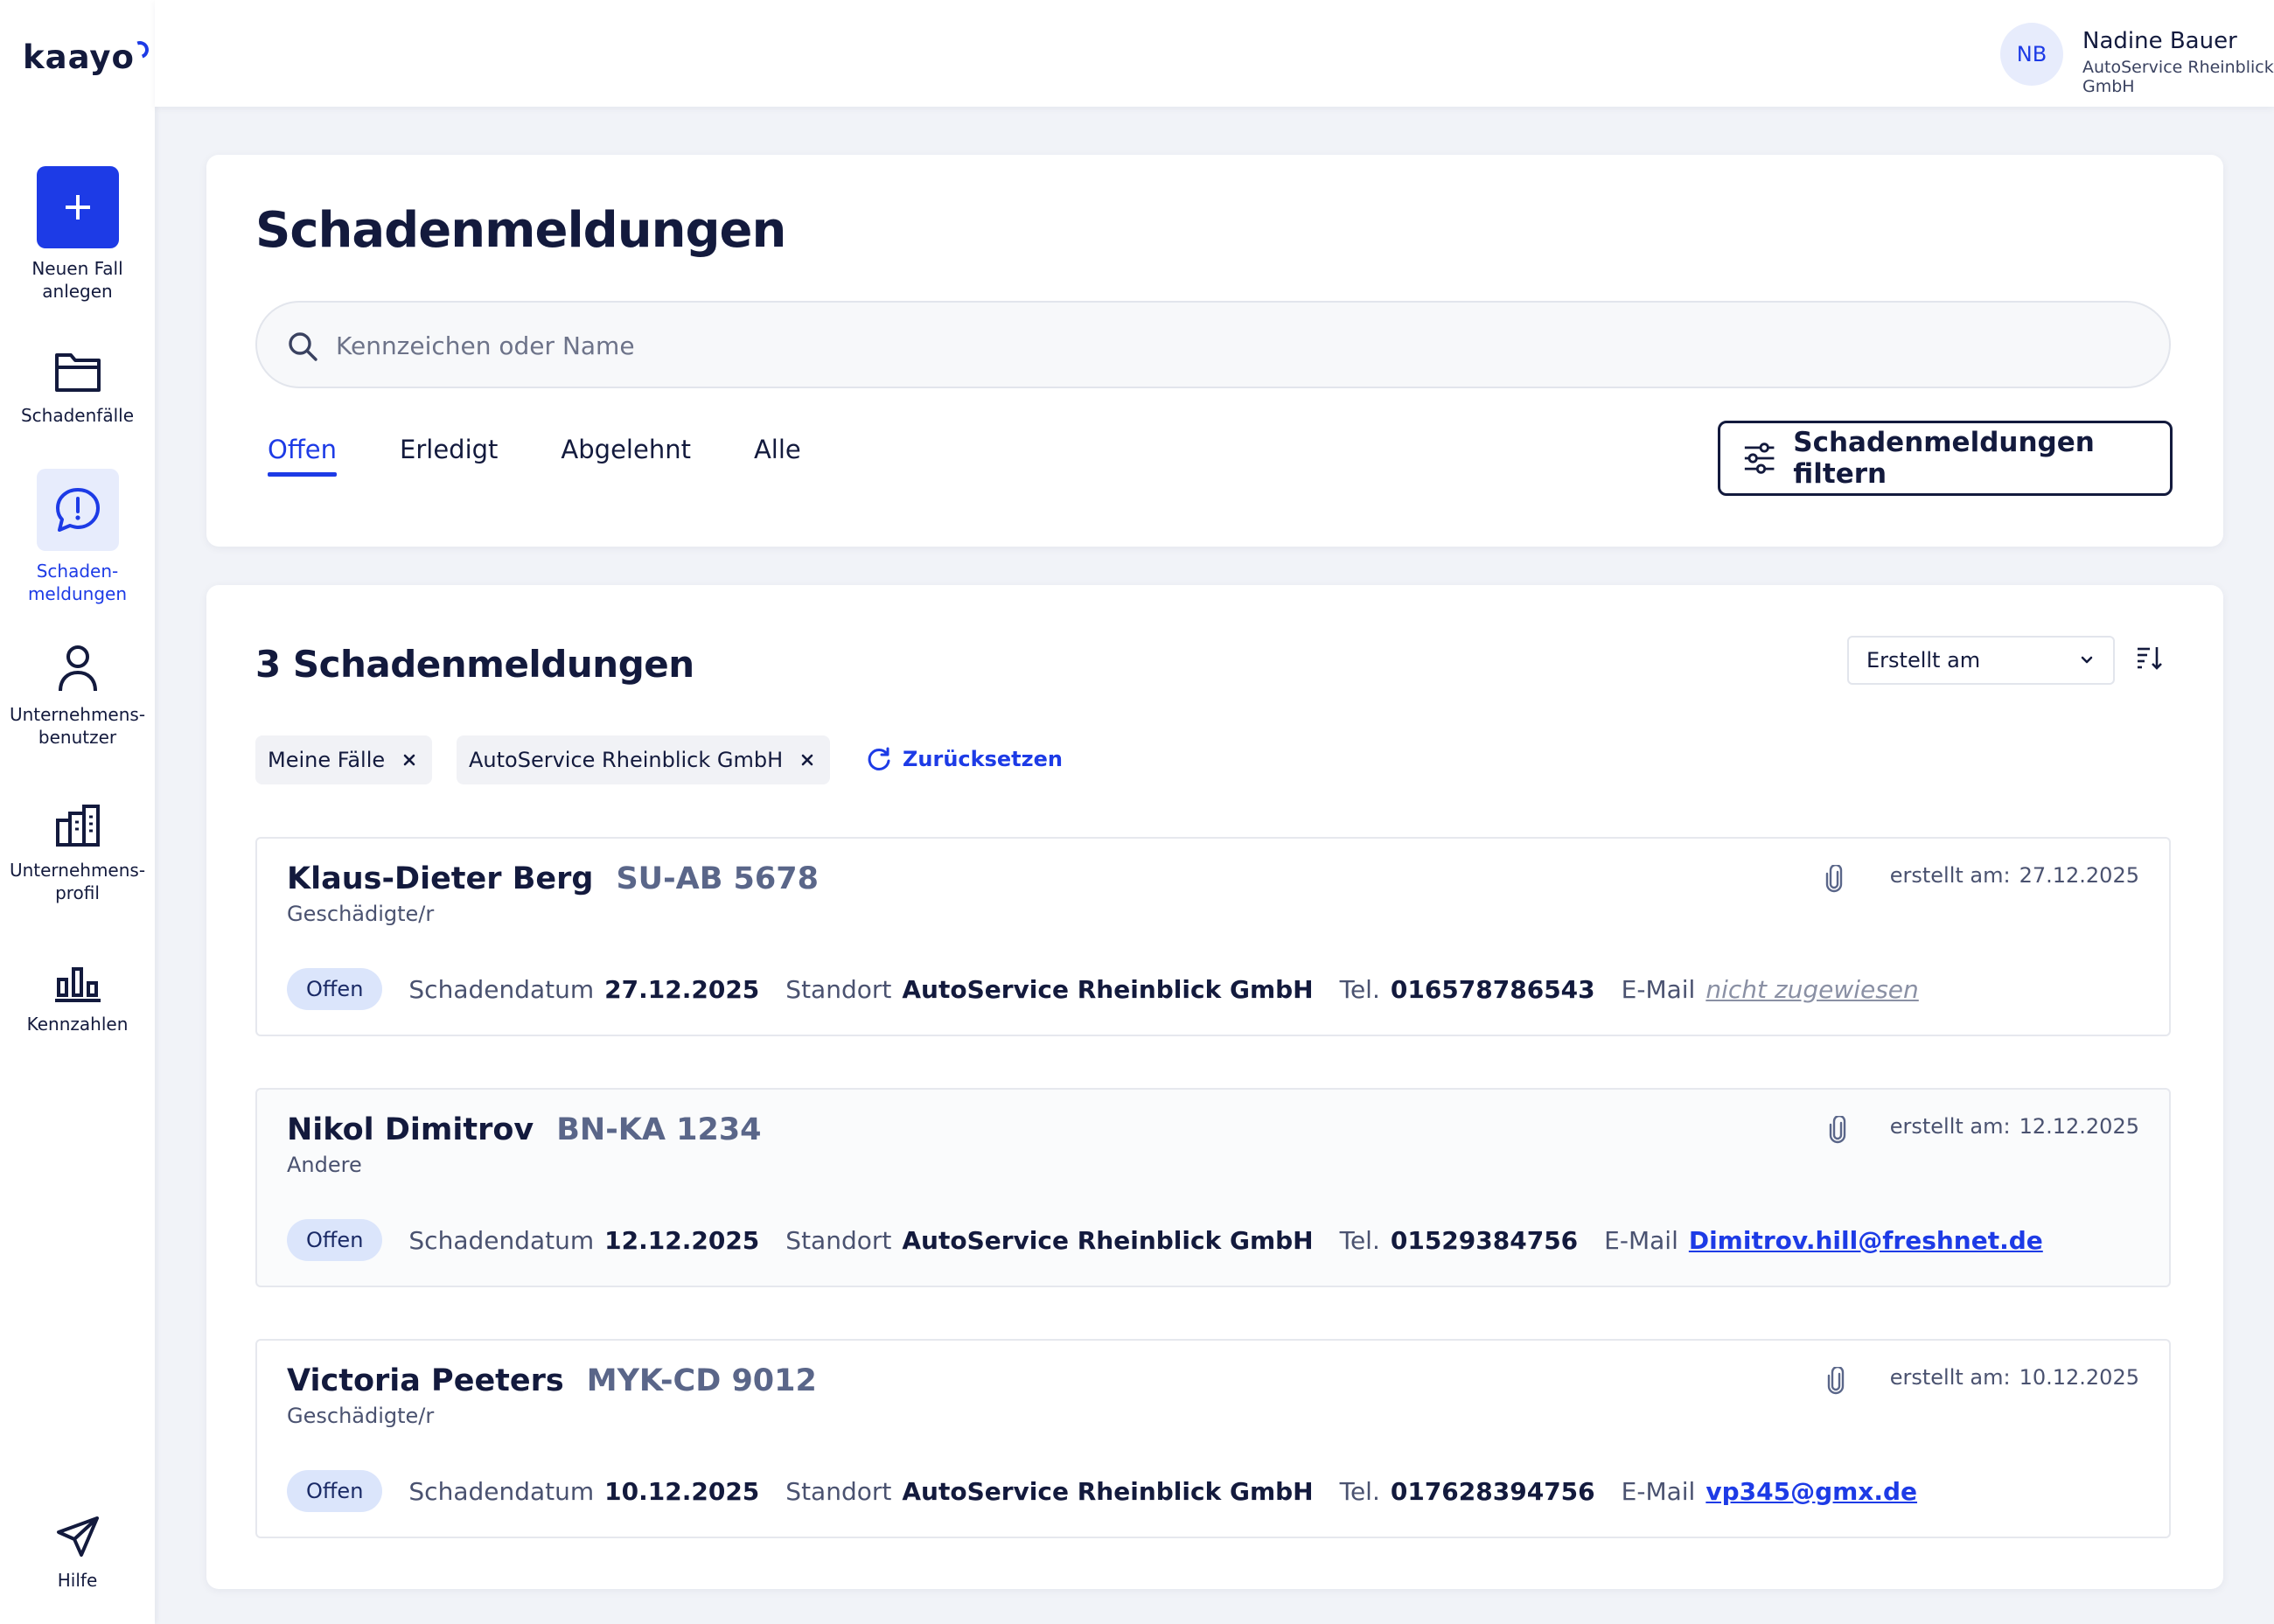 The height and width of the screenshot is (1624, 2274). I want to click on new-case-button: Neuen Fall anlegen, so click(77, 234).